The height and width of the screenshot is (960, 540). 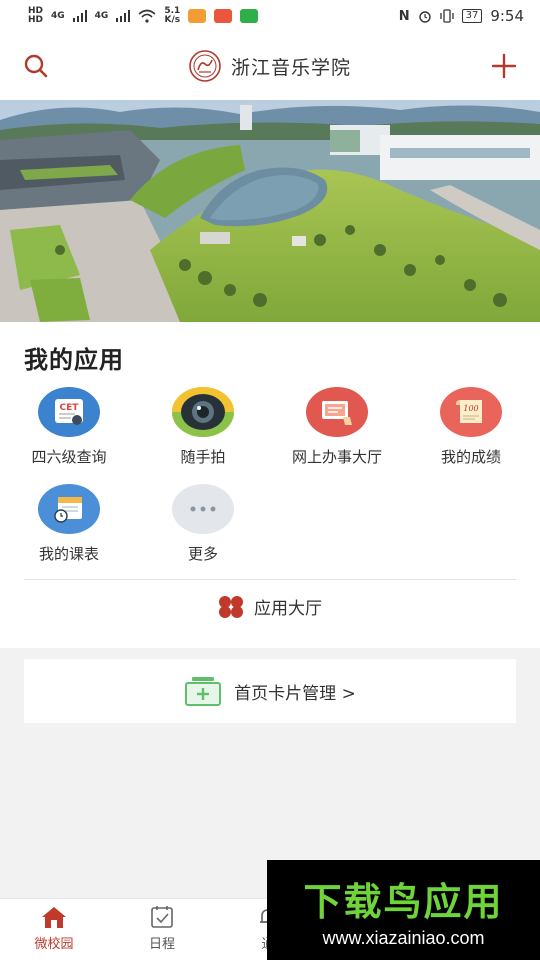 I want to click on network-badges: HD HD, so click(x=35, y=16).